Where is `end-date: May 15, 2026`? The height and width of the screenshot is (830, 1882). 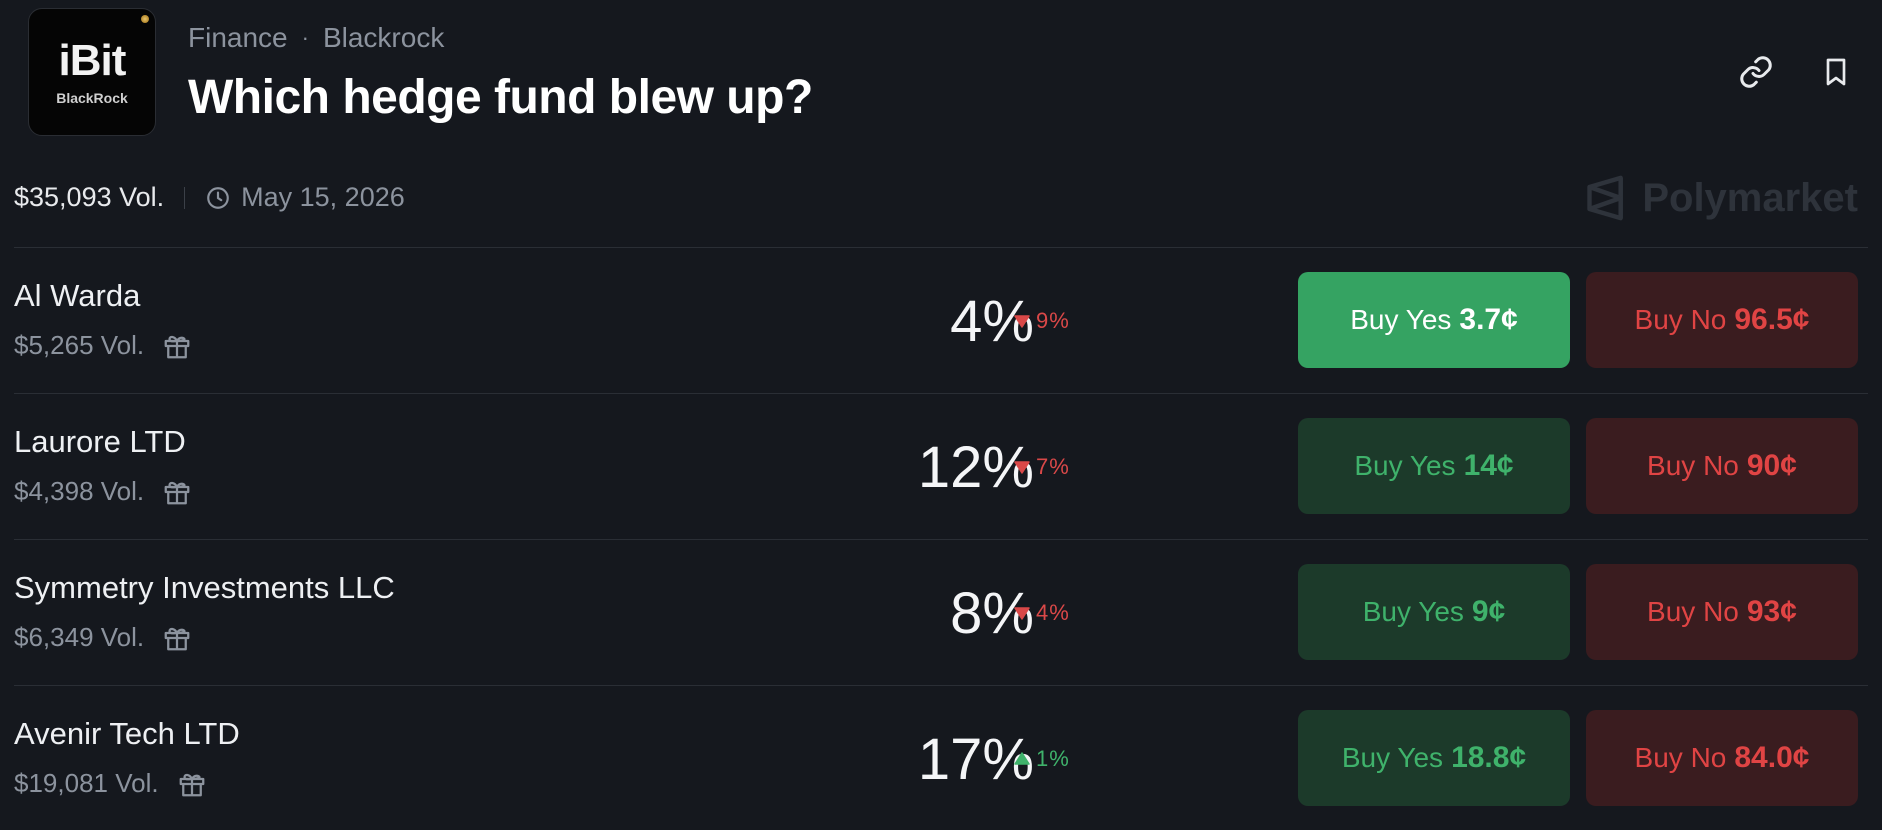
end-date: May 15, 2026 is located at coordinates (305, 197).